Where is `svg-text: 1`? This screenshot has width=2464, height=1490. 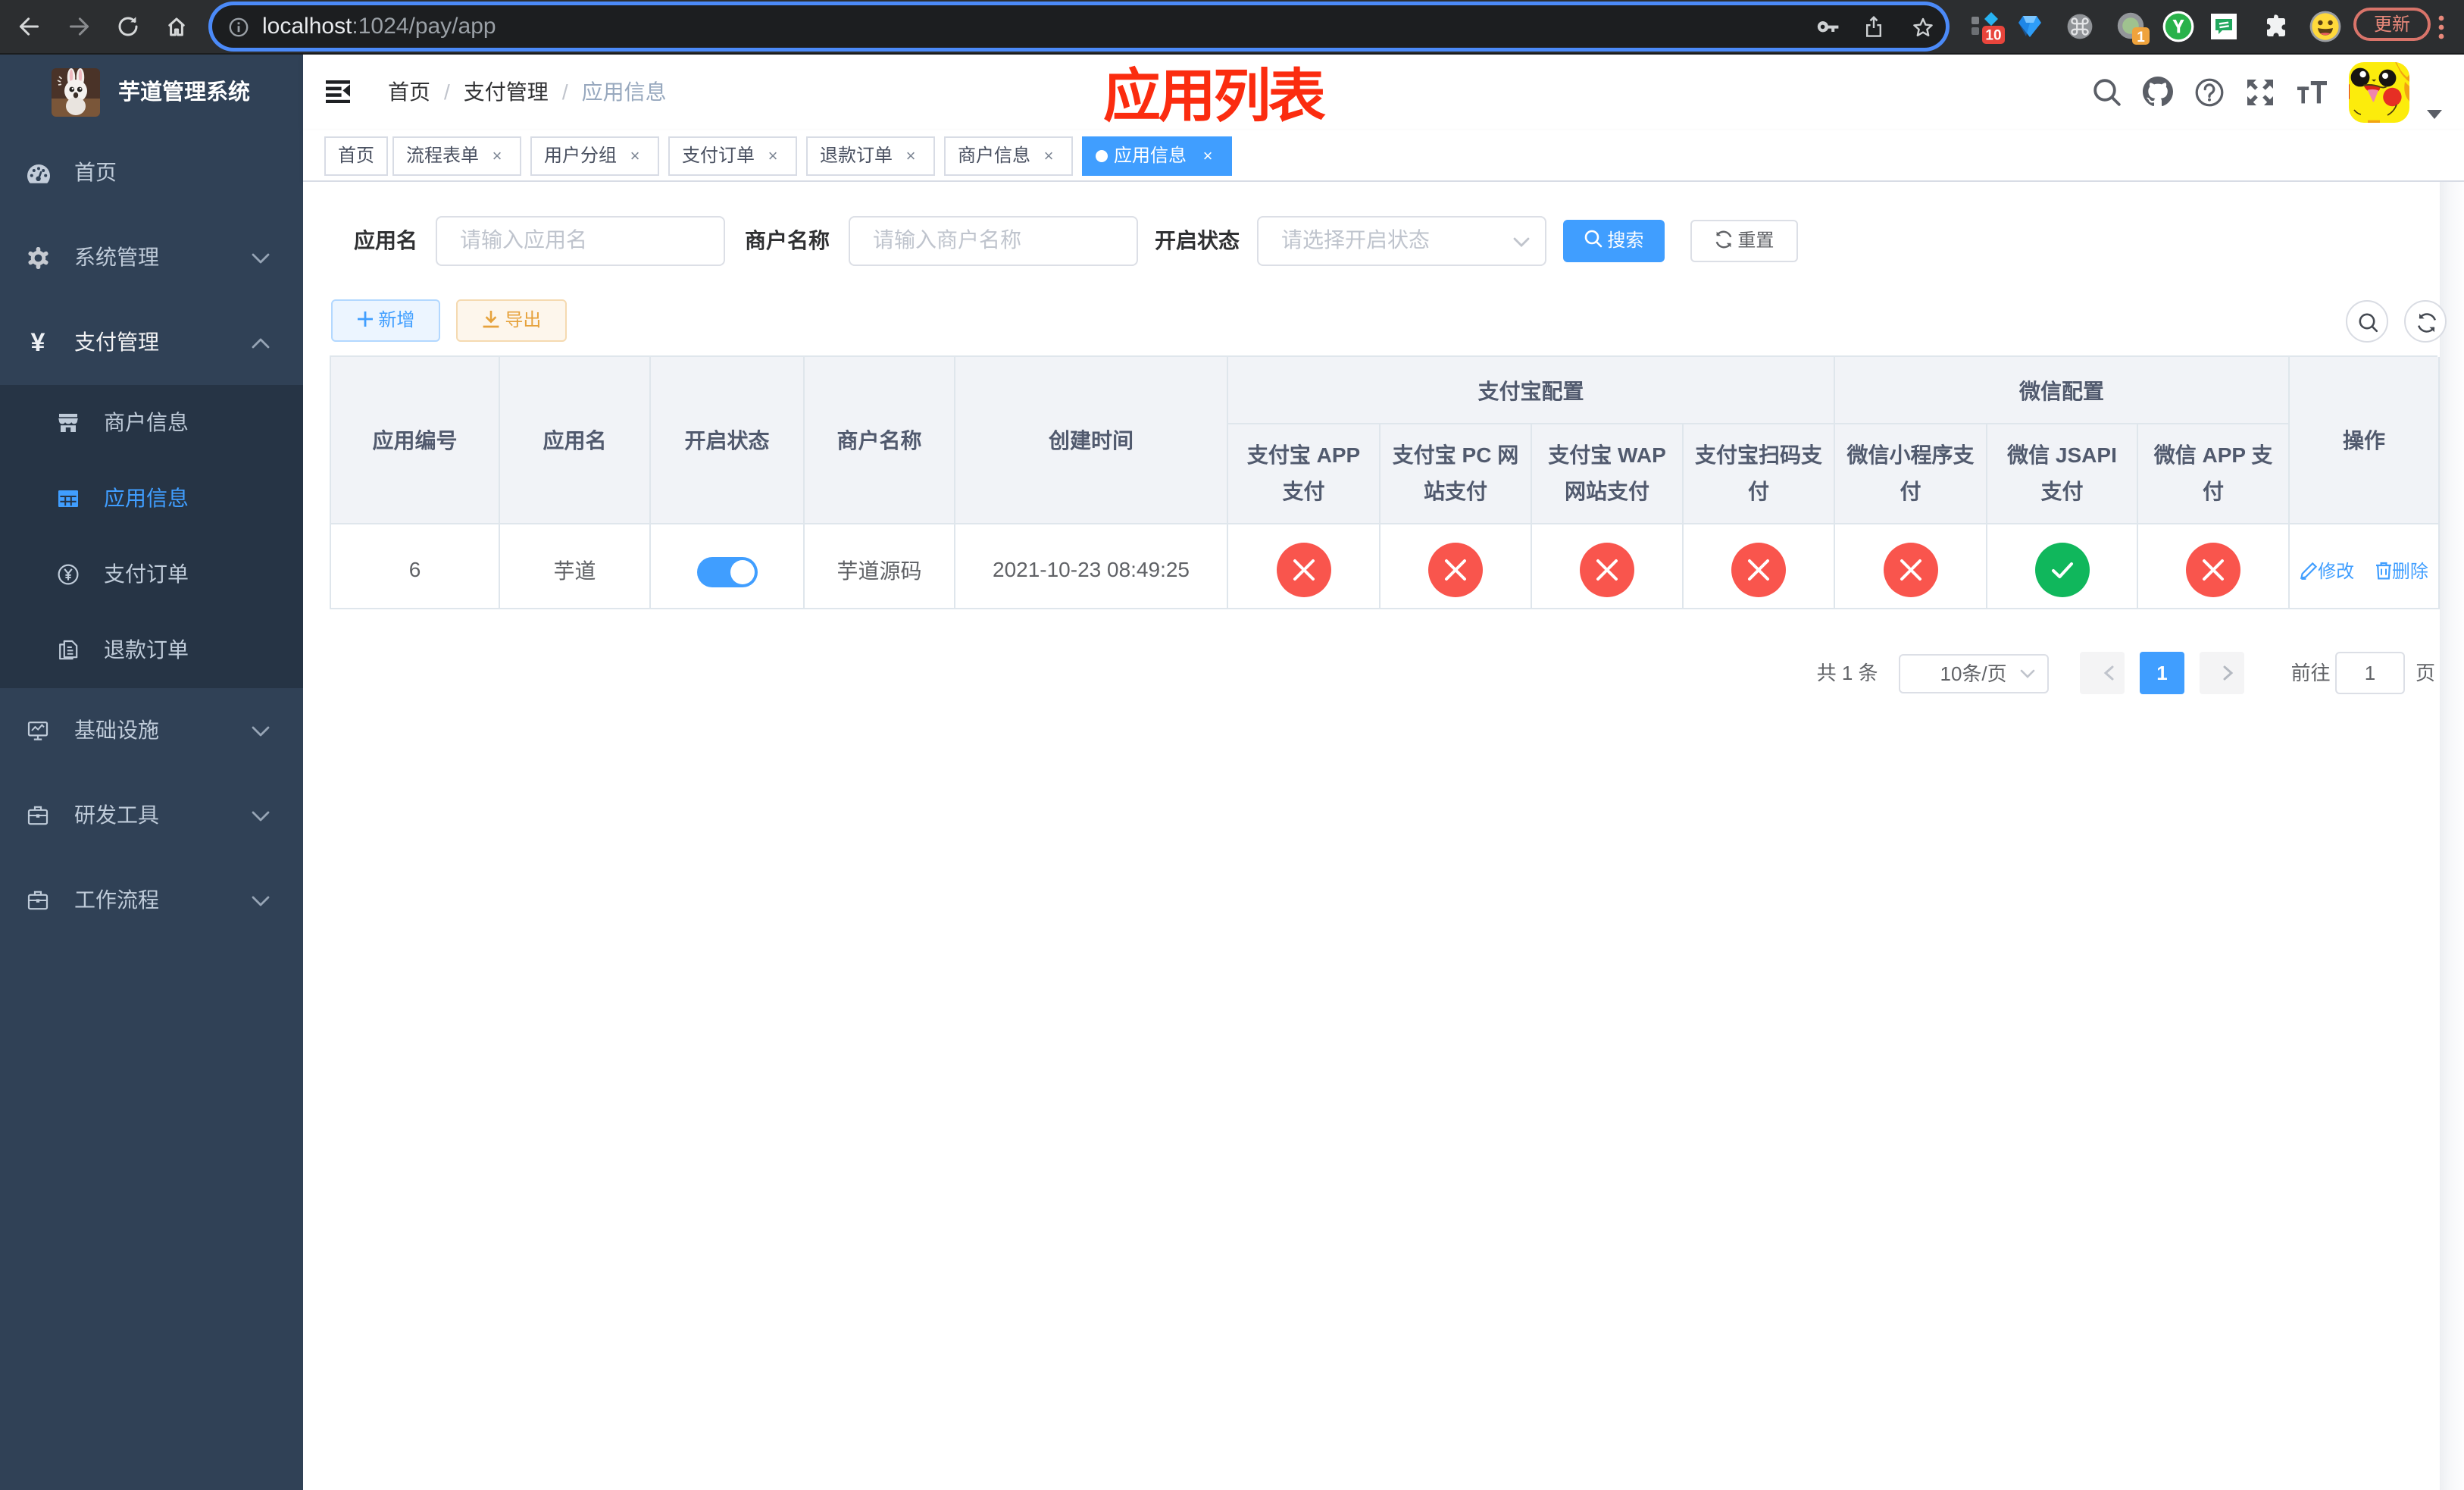 svg-text: 1 is located at coordinates (2141, 37).